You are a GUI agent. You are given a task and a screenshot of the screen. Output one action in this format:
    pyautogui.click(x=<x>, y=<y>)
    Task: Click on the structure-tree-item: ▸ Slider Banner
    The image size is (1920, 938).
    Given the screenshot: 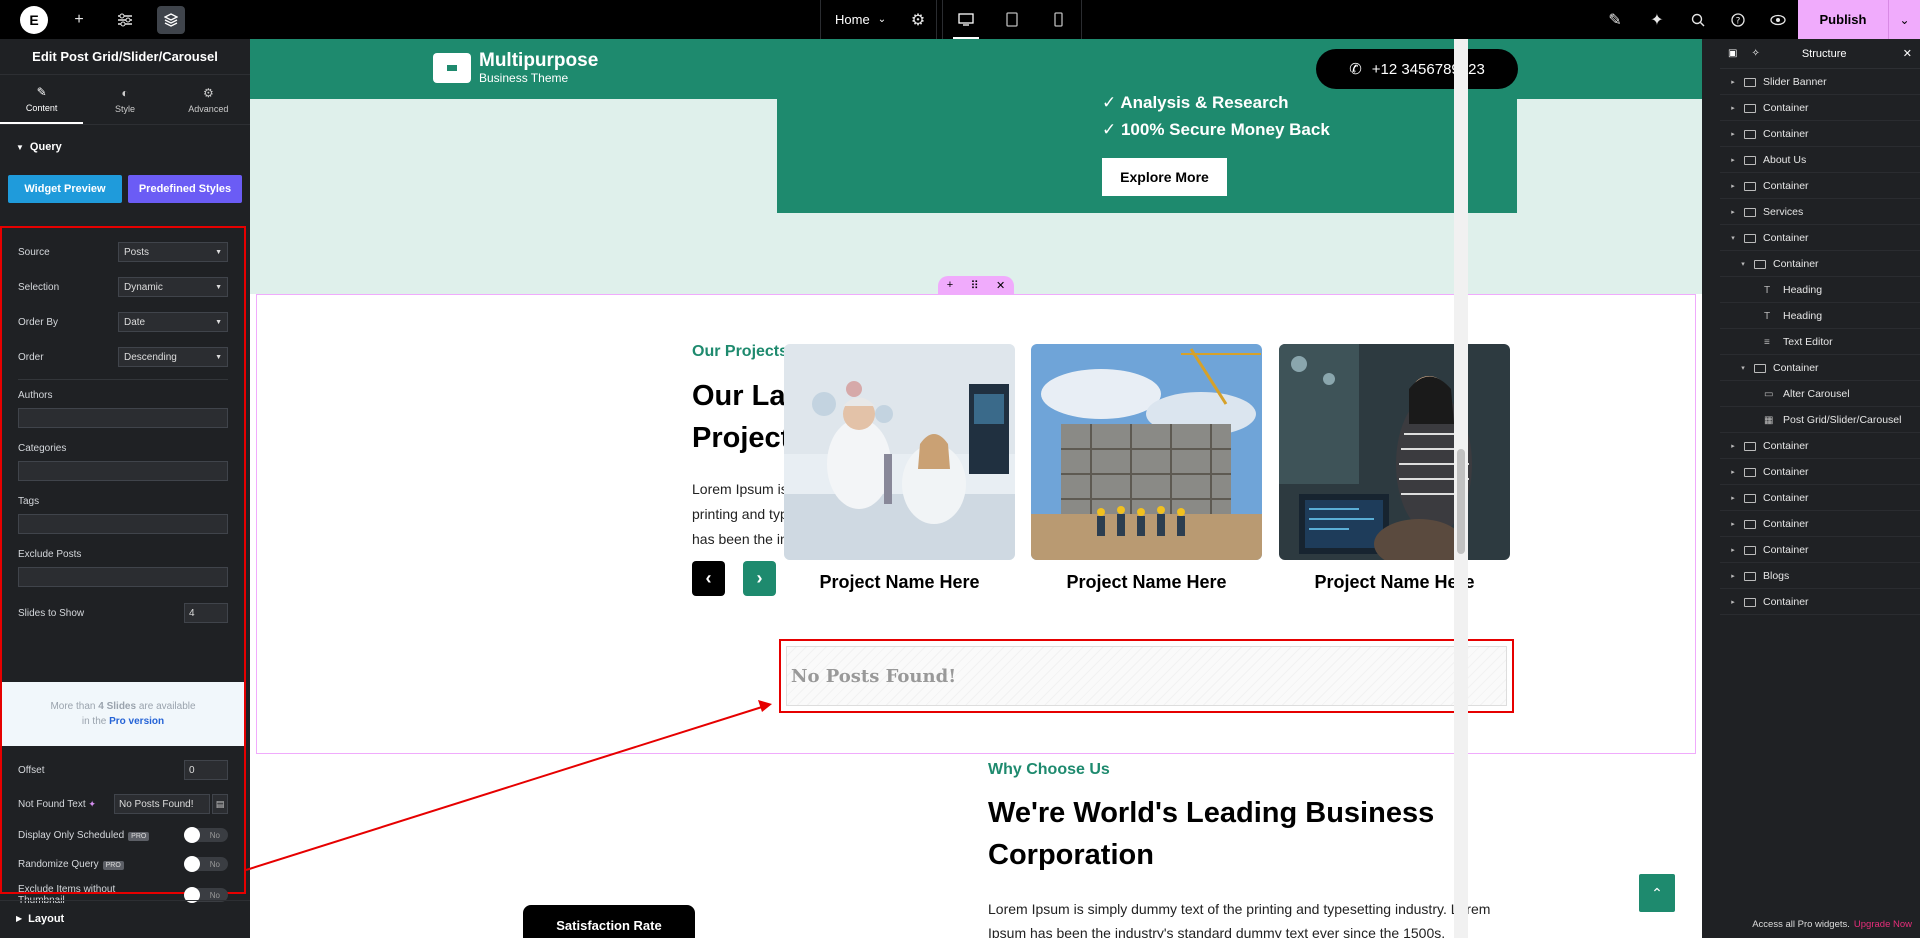 What is the action you would take?
    pyautogui.click(x=1820, y=82)
    